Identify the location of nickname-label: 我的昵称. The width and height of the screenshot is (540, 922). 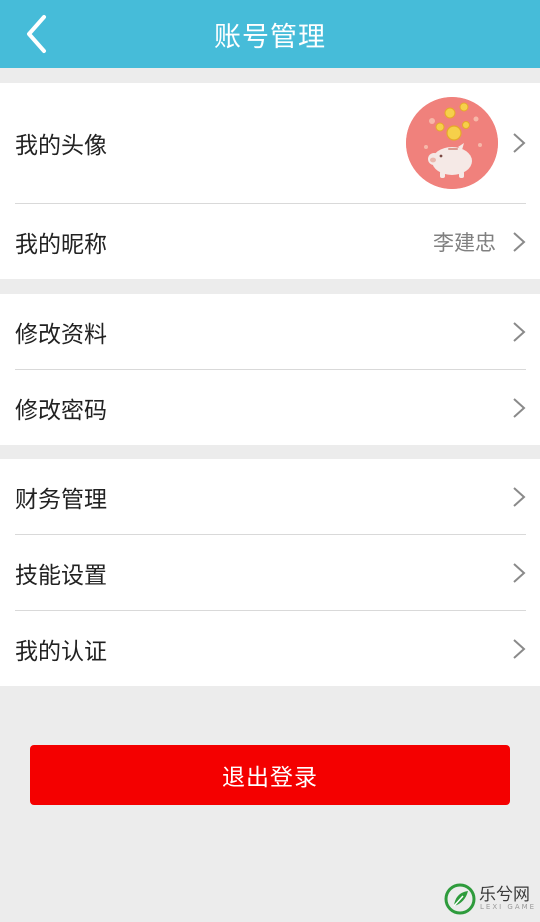
(61, 244).